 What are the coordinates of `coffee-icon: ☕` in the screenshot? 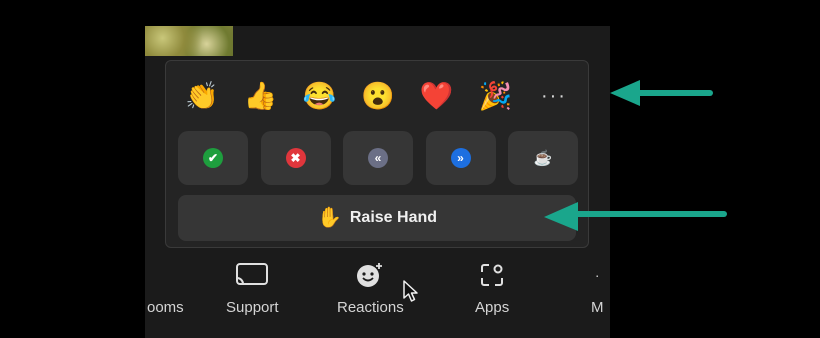 It's located at (543, 158).